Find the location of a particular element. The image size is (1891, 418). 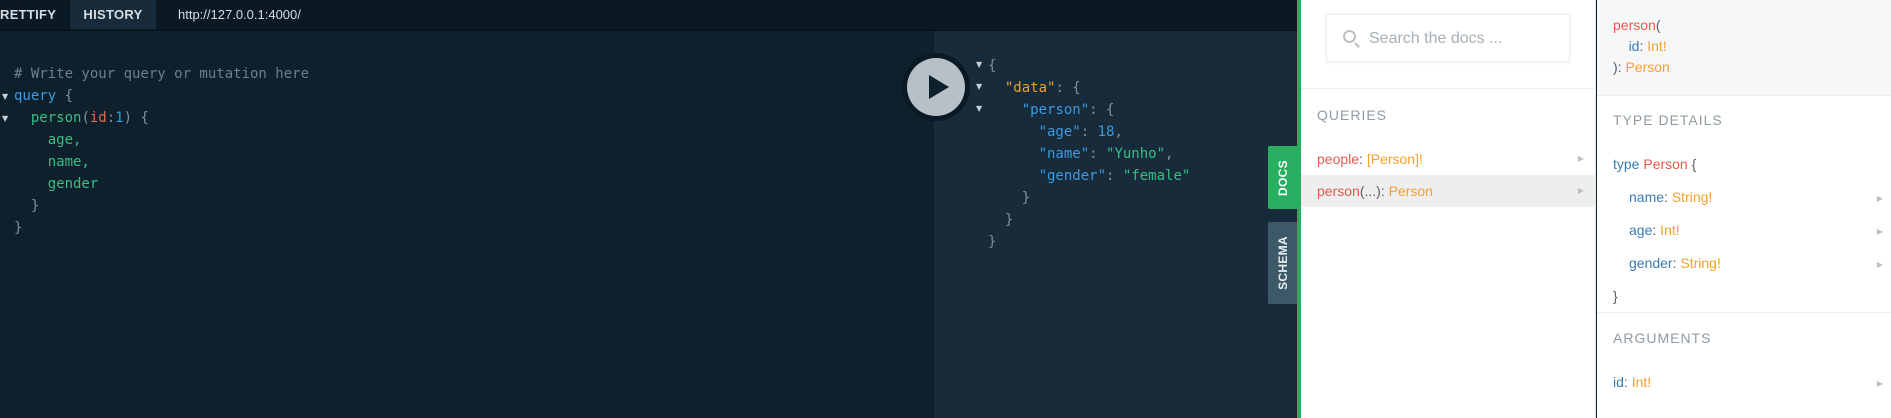

tab-schema-label: SCHEMA is located at coordinates (1282, 263).